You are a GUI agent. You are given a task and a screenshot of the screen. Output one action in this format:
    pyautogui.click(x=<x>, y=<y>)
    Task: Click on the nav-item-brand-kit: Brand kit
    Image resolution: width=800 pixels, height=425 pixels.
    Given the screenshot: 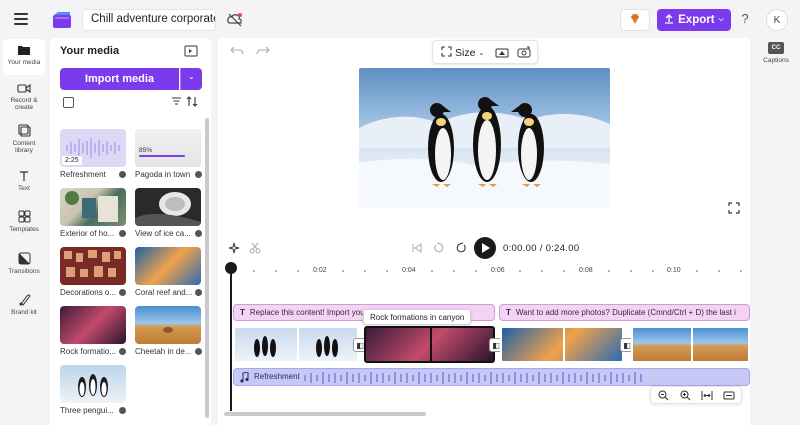 What is the action you would take?
    pyautogui.click(x=24, y=304)
    